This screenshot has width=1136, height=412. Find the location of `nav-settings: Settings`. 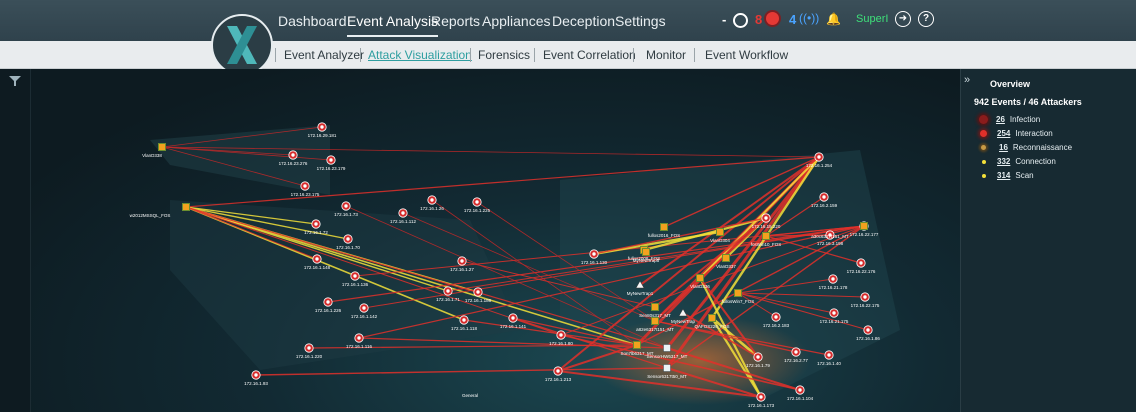

nav-settings: Settings is located at coordinates (640, 21).